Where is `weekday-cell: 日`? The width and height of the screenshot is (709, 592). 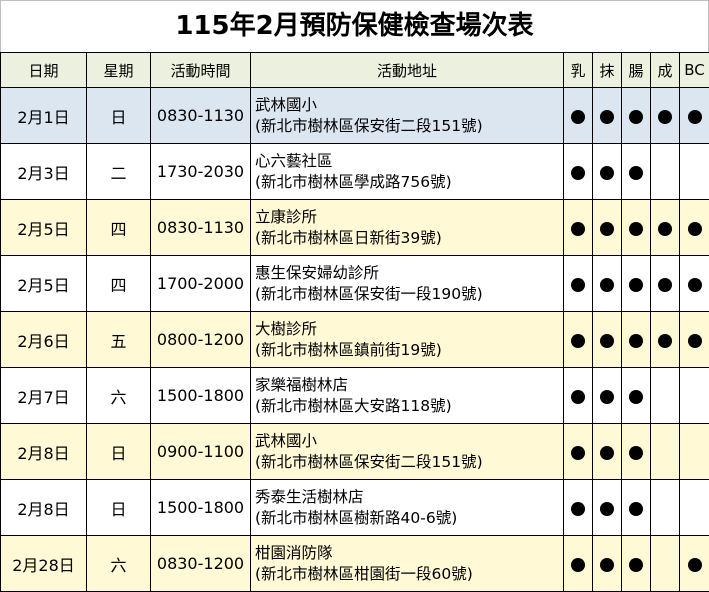
weekday-cell: 日 is located at coordinates (118, 115).